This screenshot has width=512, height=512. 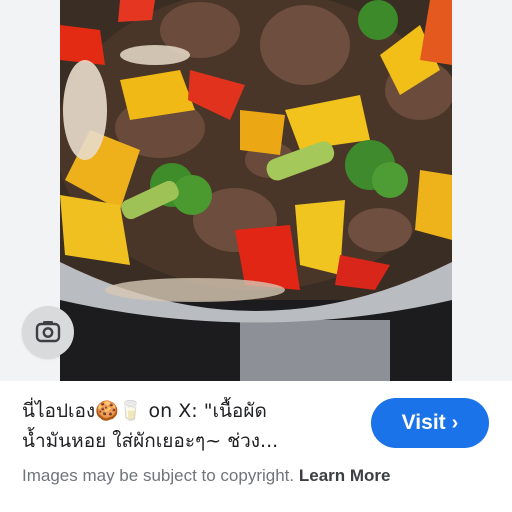 I want to click on lens-icon, so click(x=48, y=332).